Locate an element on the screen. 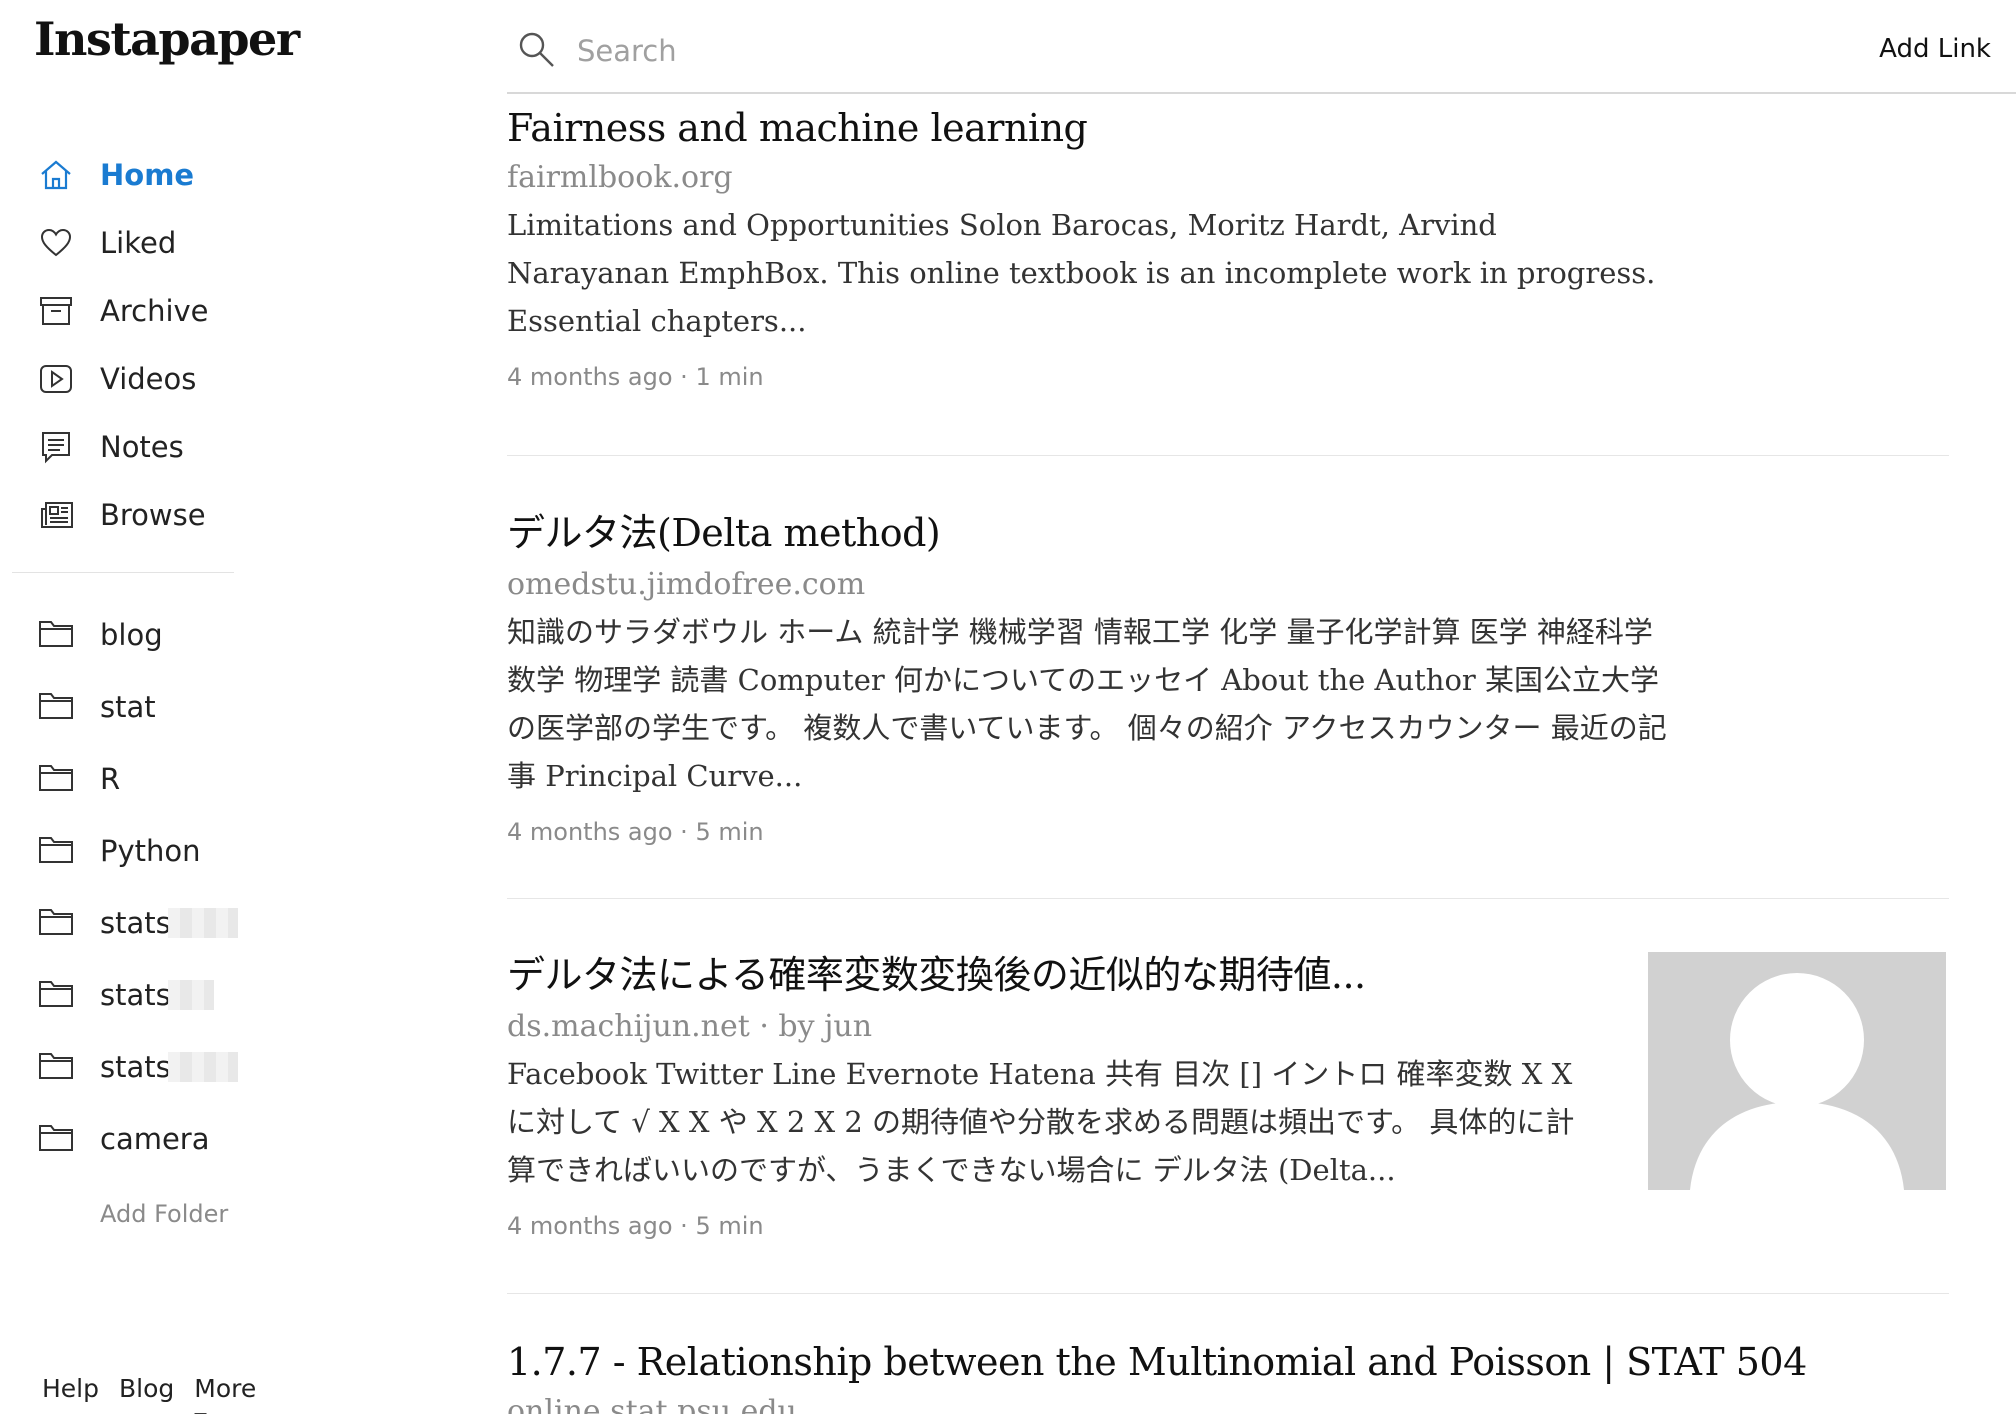 This screenshot has width=2016, height=1414. home-icon is located at coordinates (56, 175).